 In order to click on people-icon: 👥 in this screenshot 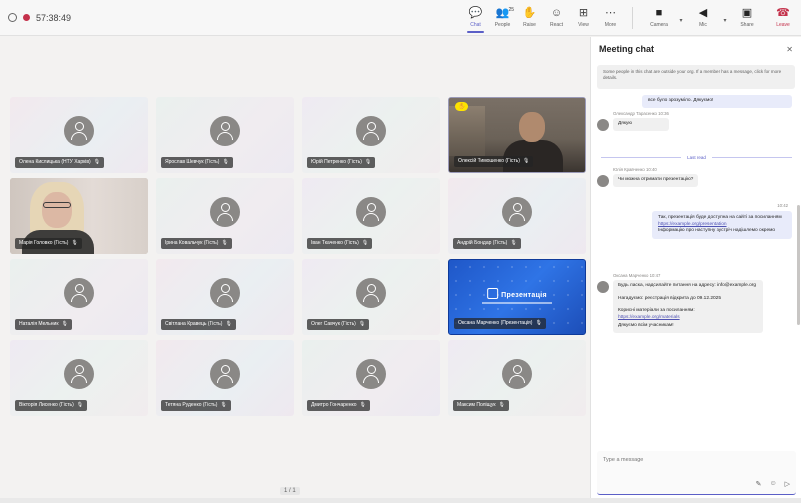, I will do `click(502, 12)`.